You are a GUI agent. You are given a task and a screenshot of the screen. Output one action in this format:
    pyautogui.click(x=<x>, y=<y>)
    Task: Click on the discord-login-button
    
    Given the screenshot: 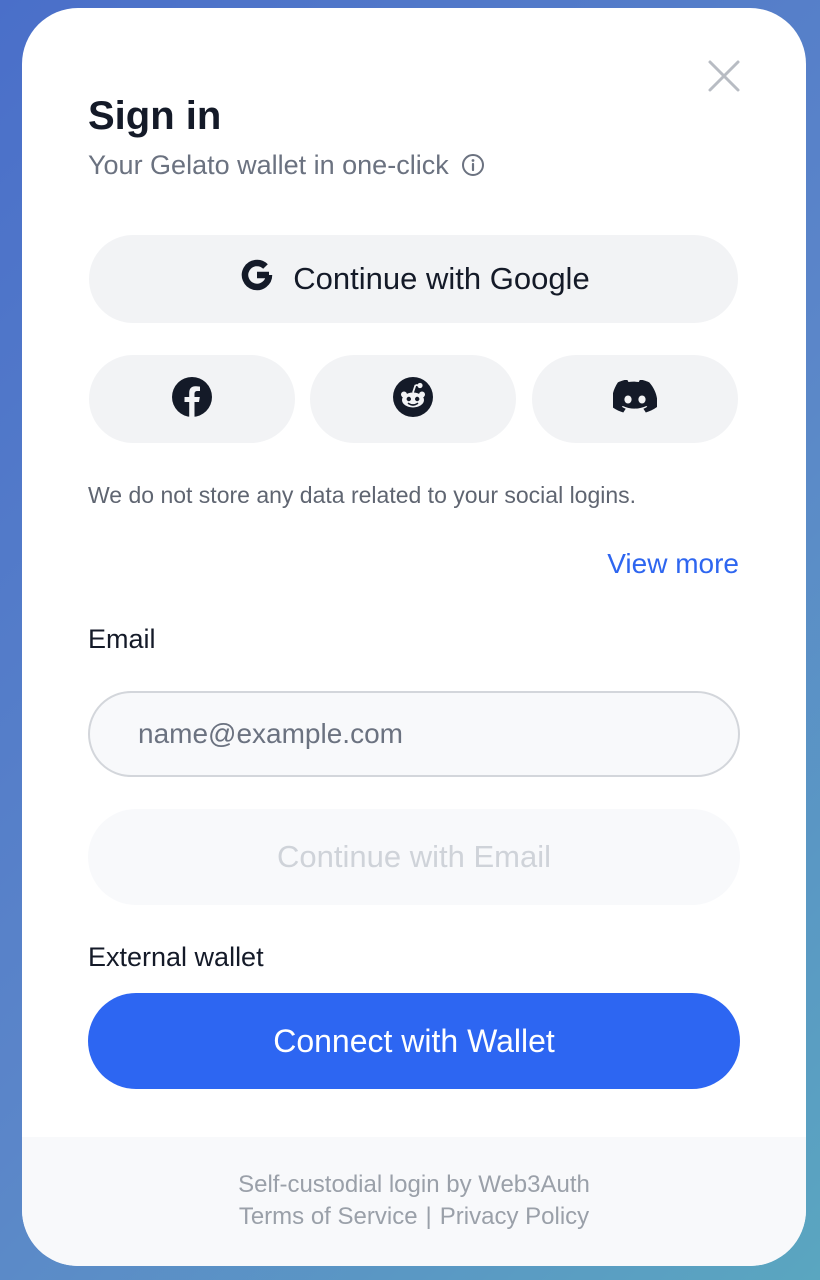 What is the action you would take?
    pyautogui.click(x=635, y=399)
    